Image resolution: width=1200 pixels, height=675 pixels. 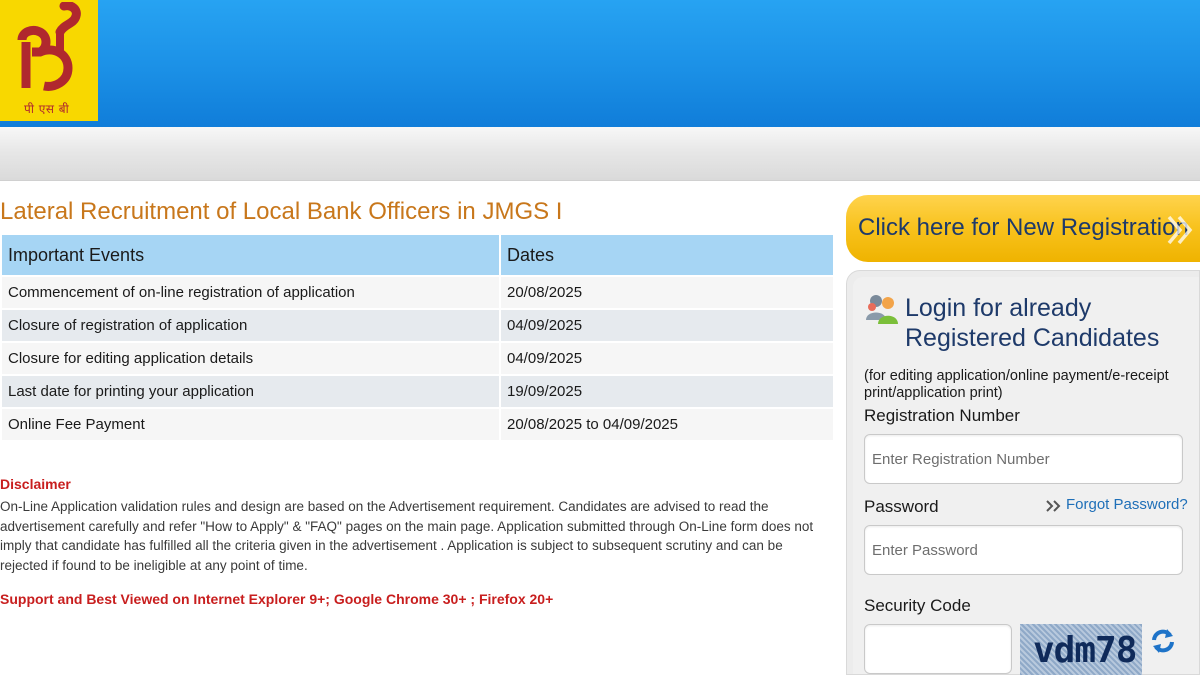 I want to click on new-registration-button: Click here for New Registration, so click(x=1023, y=228).